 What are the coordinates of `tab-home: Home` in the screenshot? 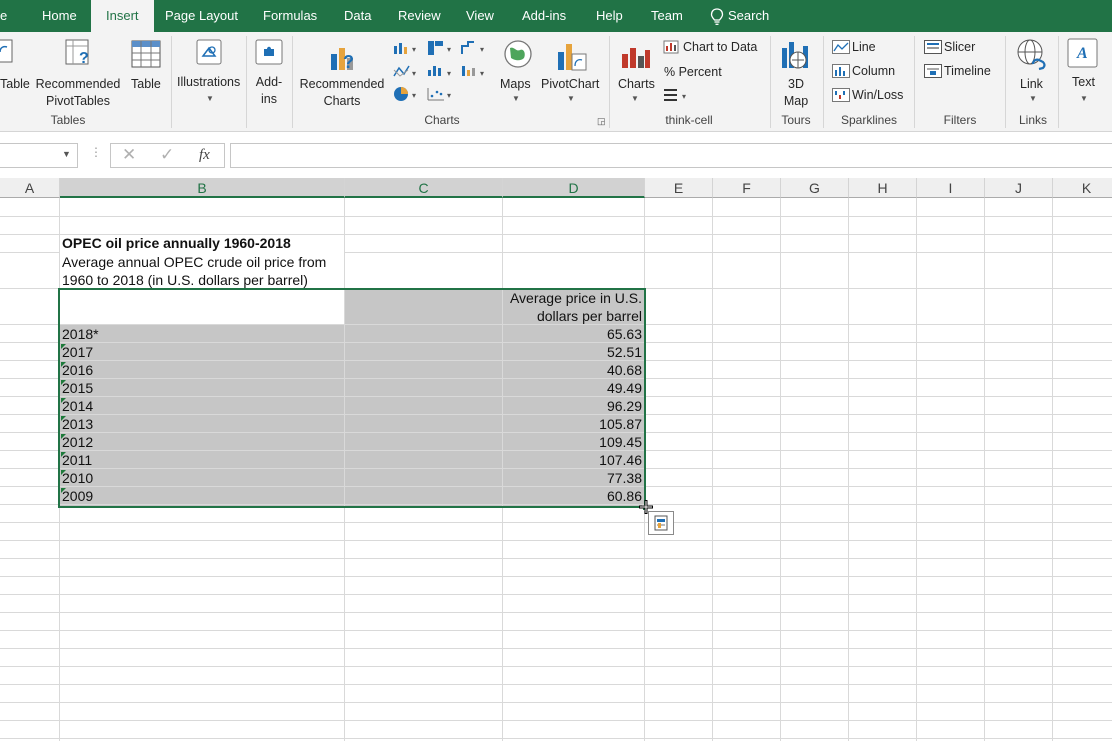 It's located at (59, 16).